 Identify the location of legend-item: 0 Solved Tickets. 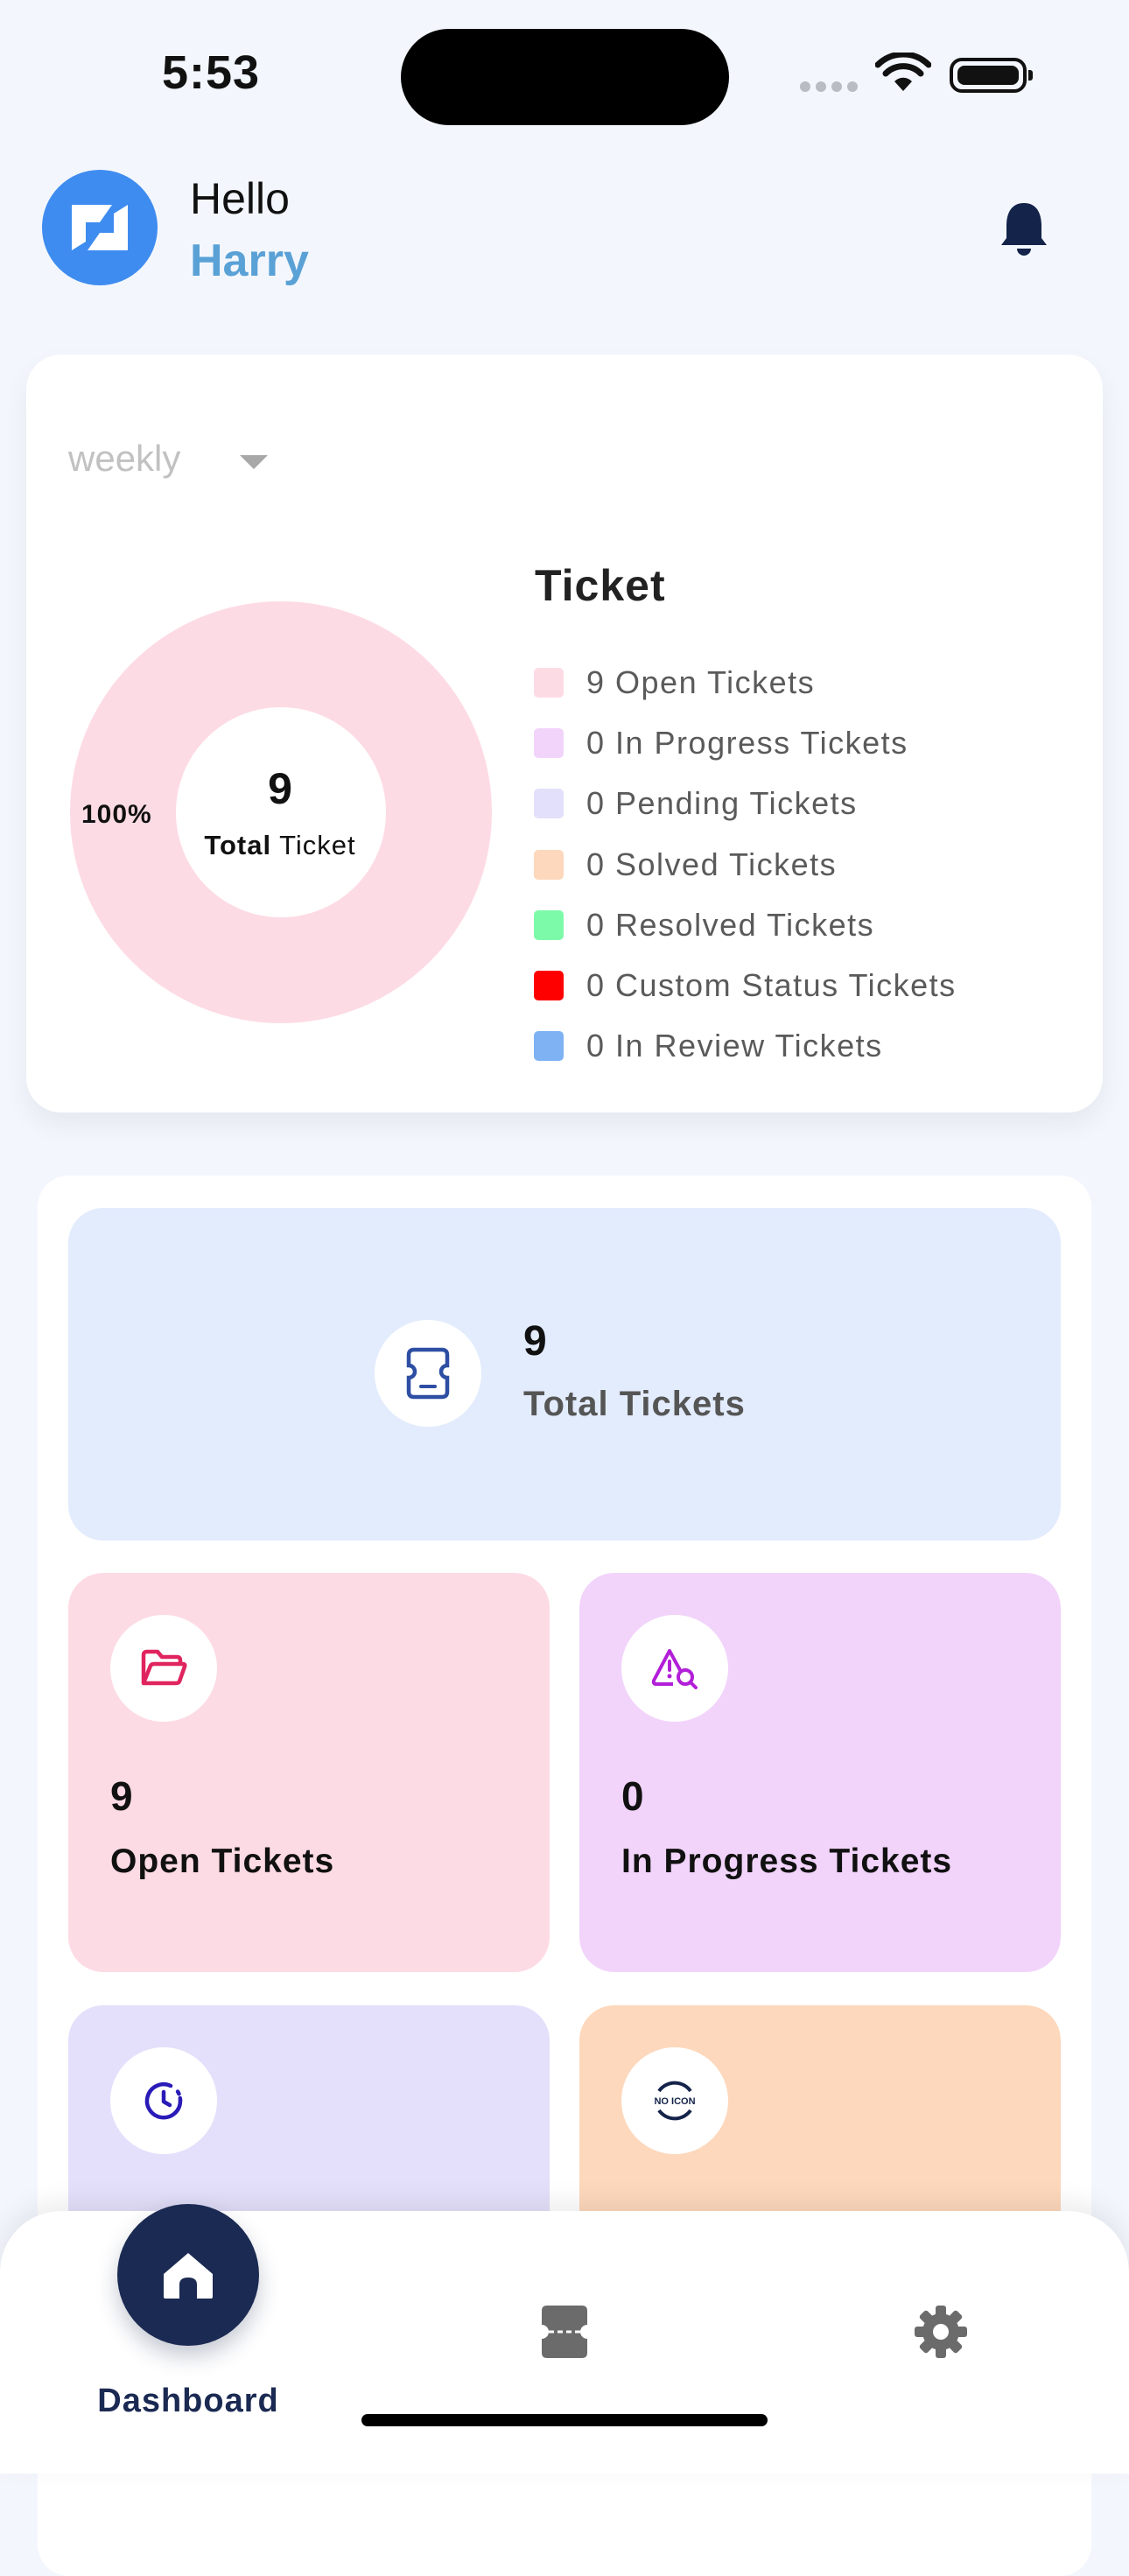
(745, 865).